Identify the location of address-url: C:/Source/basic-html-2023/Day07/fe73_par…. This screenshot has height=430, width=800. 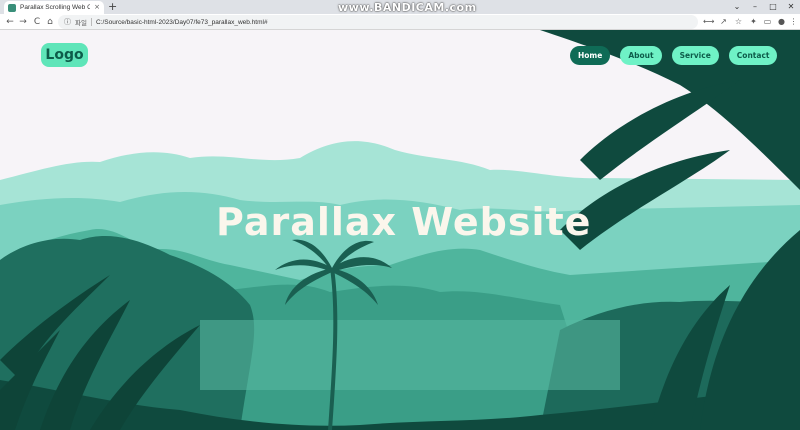
(182, 22).